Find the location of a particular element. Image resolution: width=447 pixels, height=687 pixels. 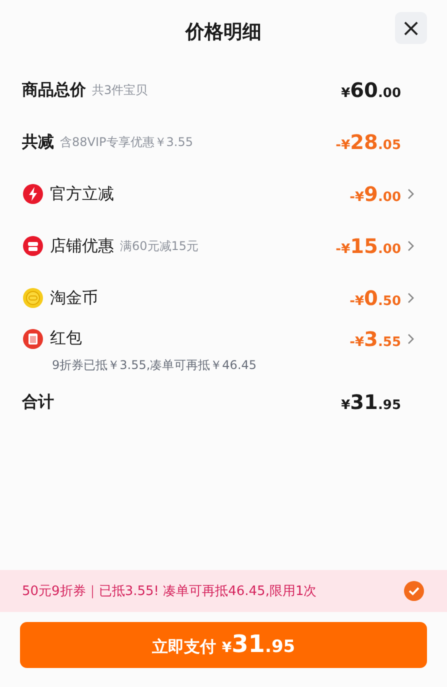

price-amount: -¥28.05 is located at coordinates (368, 142).